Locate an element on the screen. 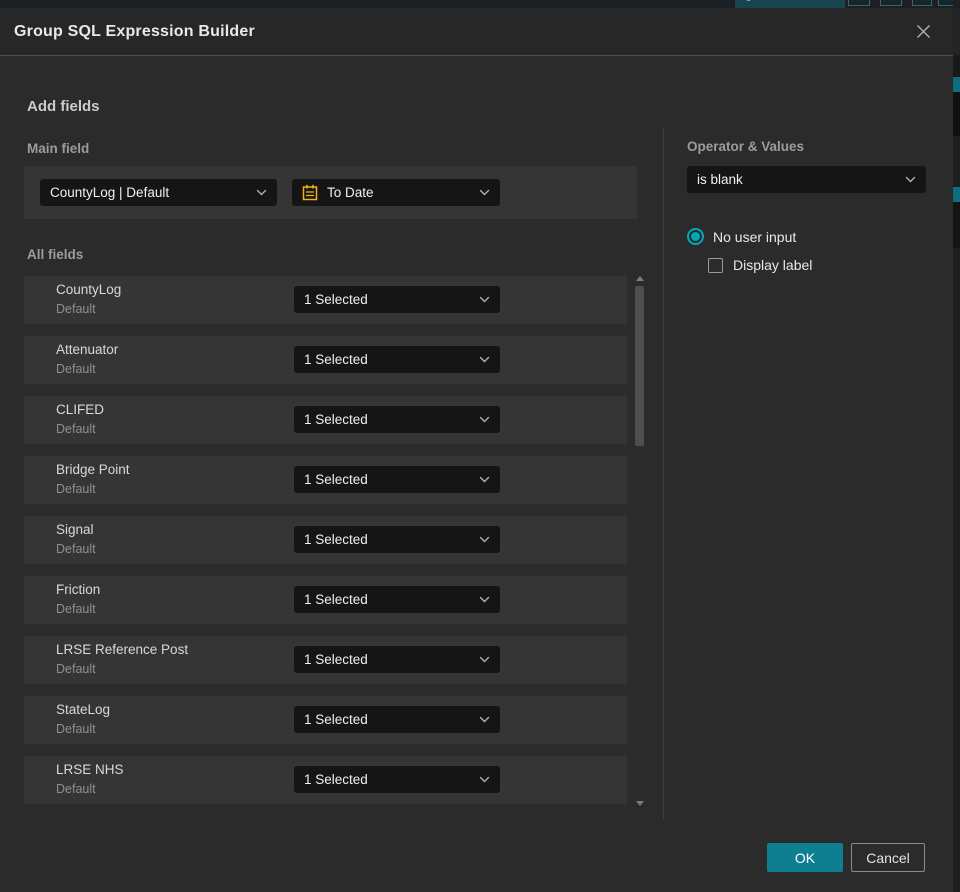 The image size is (960, 892). operator-select: is blank is located at coordinates (806, 179).